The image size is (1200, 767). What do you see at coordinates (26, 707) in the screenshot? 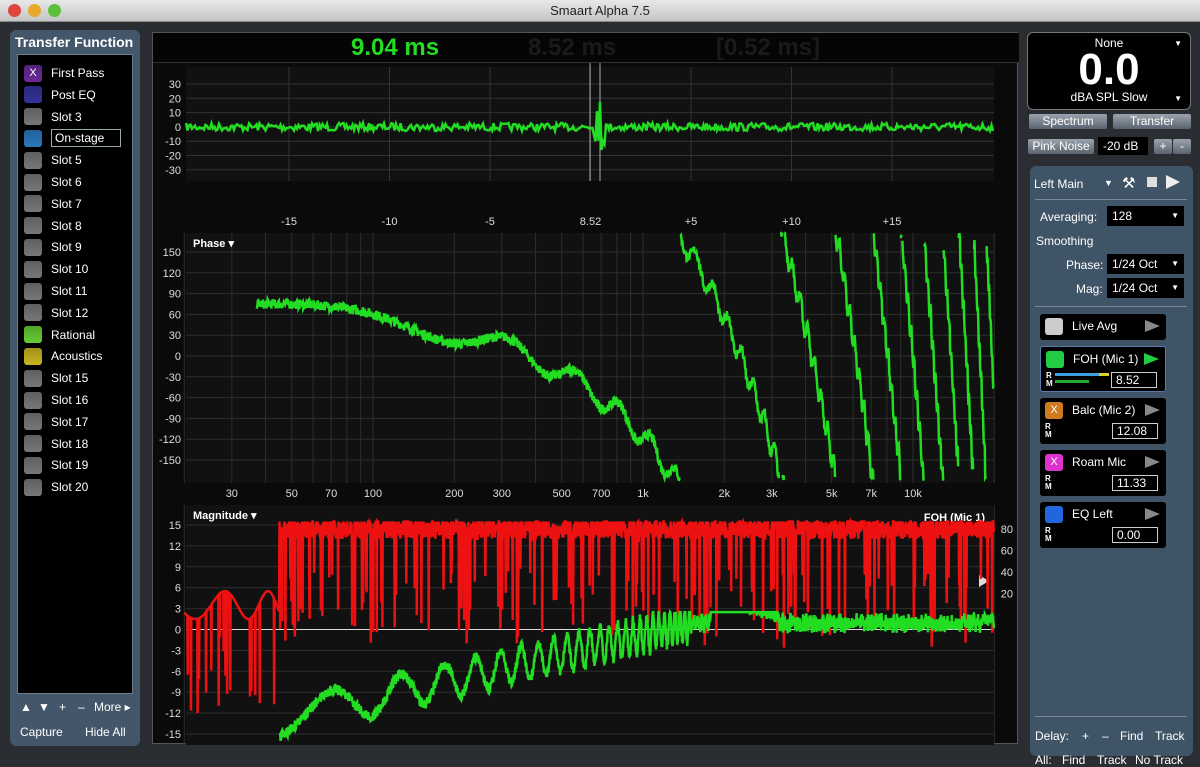
I see `move-up-button: ▲` at bounding box center [26, 707].